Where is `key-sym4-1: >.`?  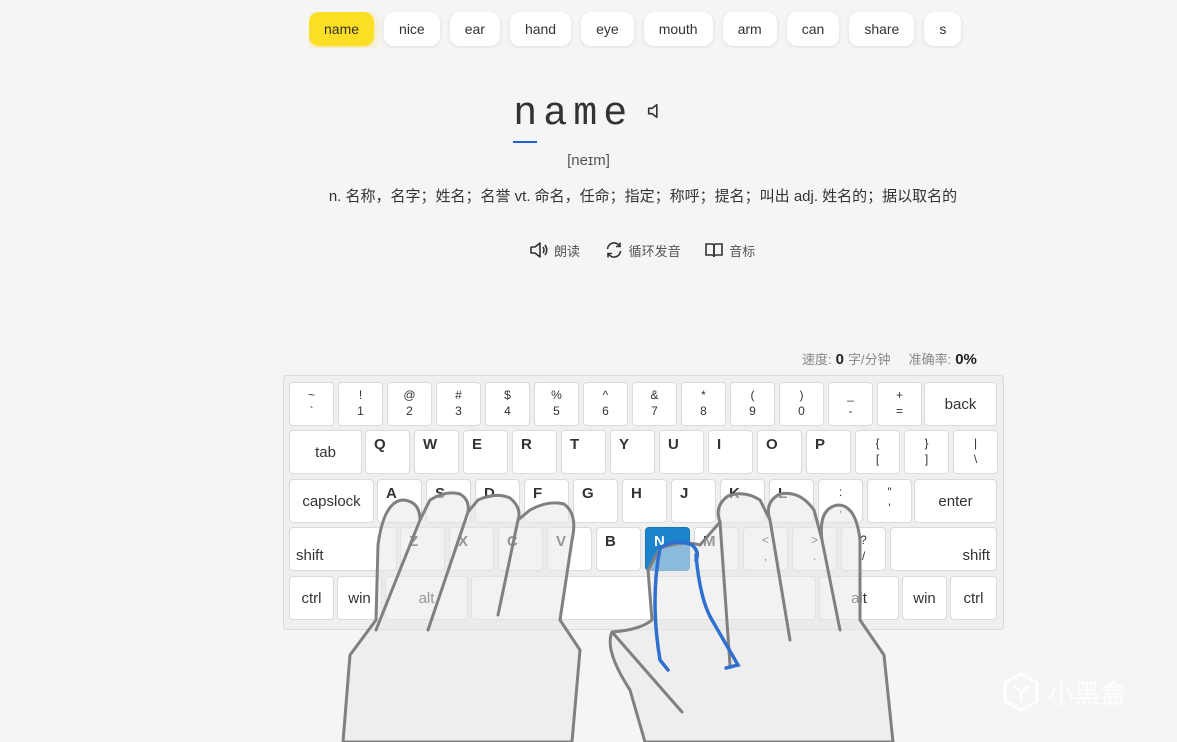
key-sym4-1: >. is located at coordinates (814, 549).